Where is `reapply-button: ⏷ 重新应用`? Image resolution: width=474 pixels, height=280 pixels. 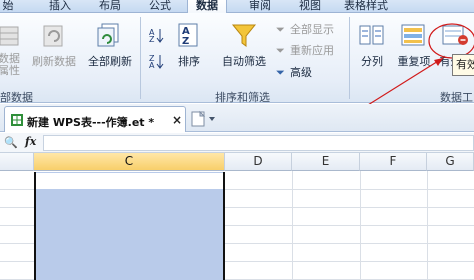
reapply-button: ⏷ 重新应用 is located at coordinates (305, 50).